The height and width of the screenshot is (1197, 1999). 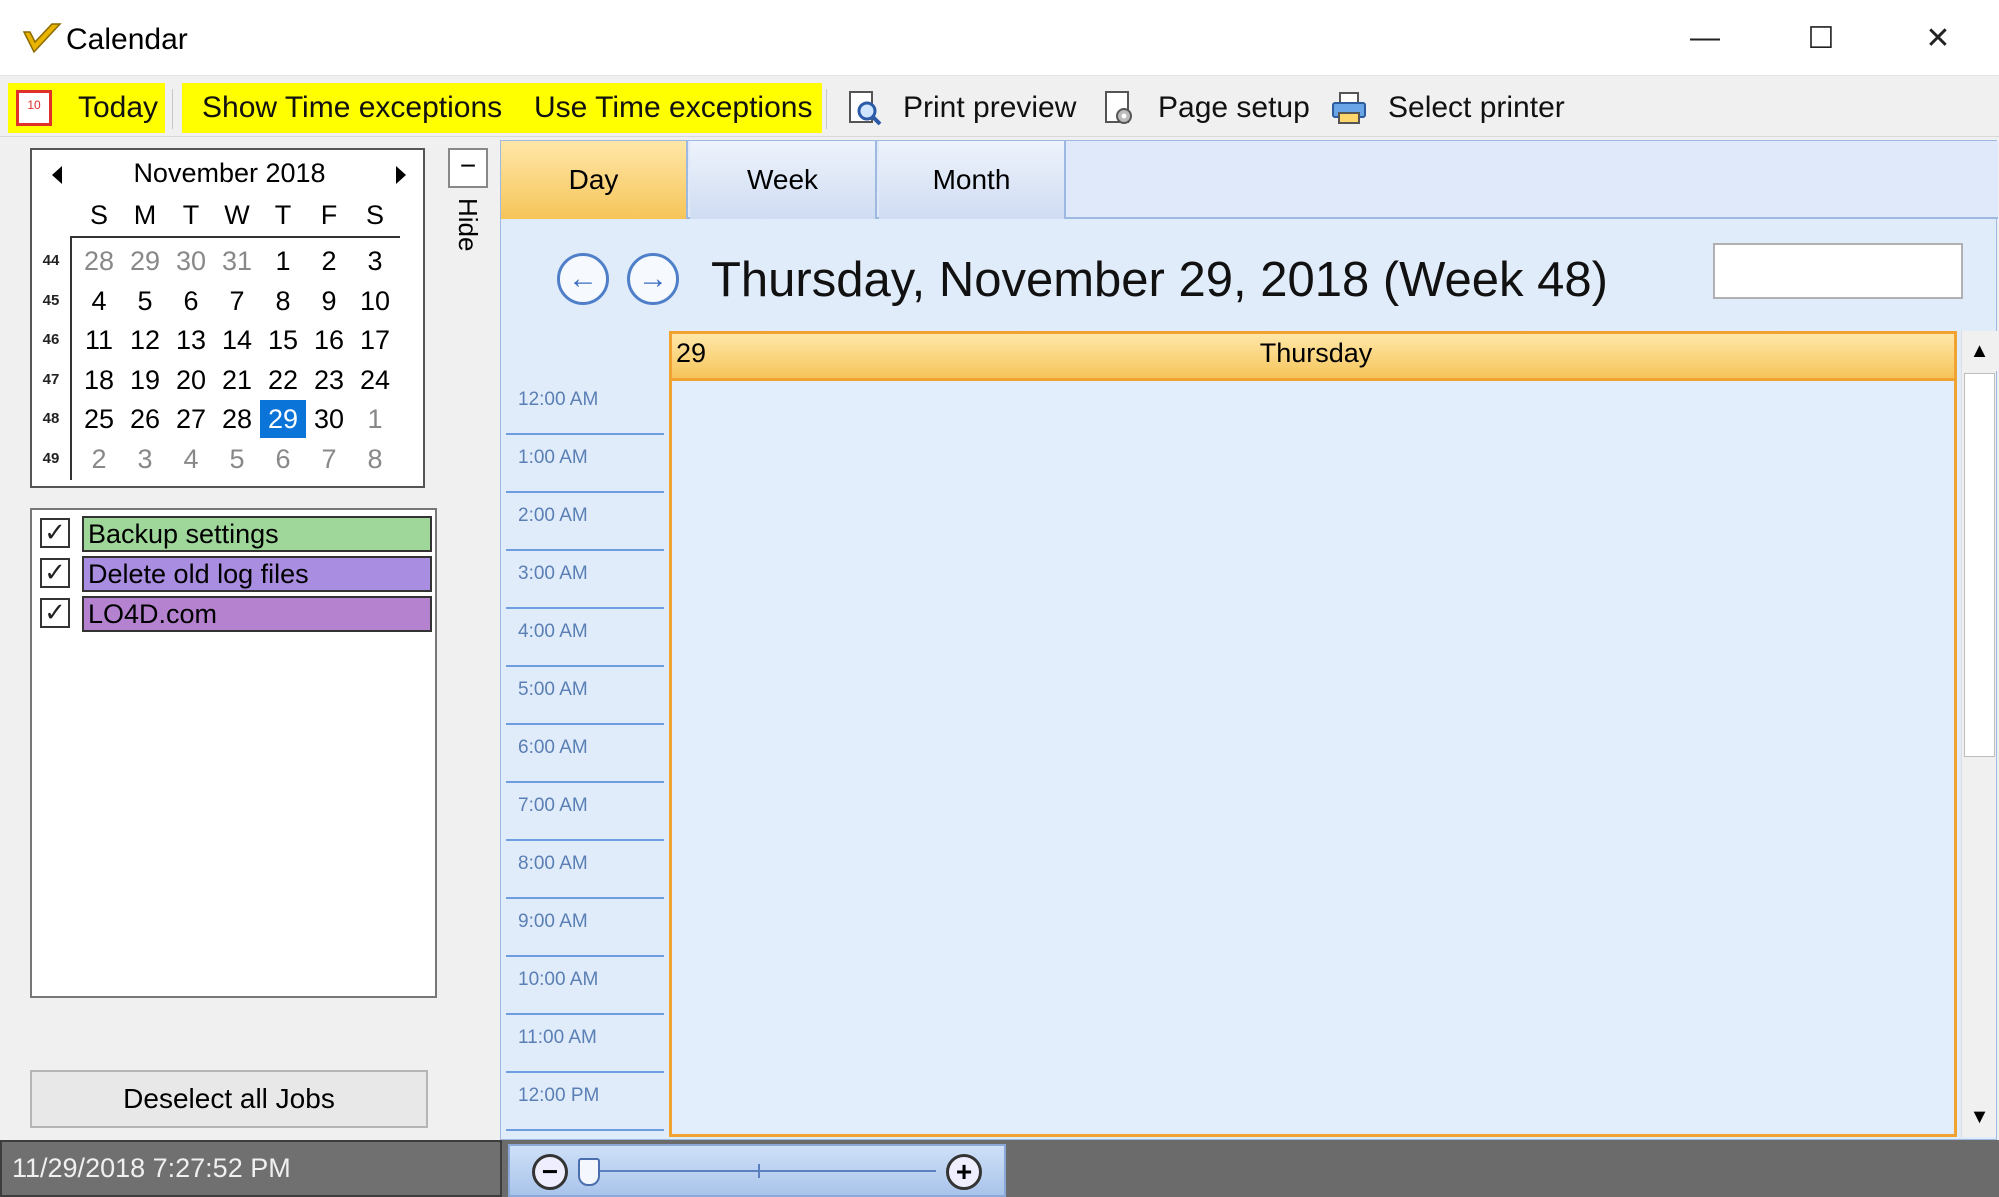 I want to click on use-time-exceptions-button: Use Time exceptions, so click(x=665, y=108).